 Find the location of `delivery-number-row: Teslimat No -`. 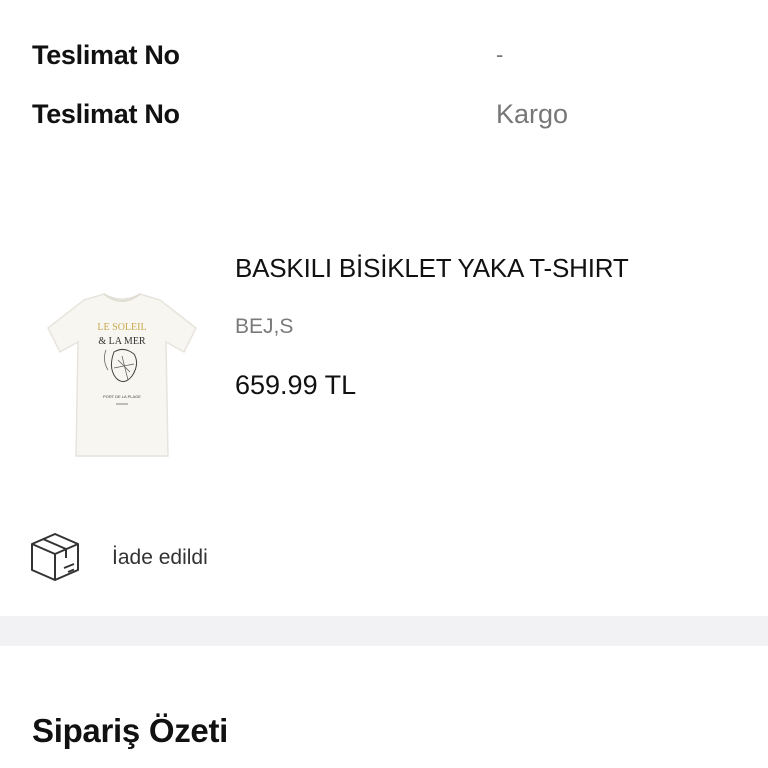

delivery-number-row: Teslimat No - is located at coordinates (384, 60).